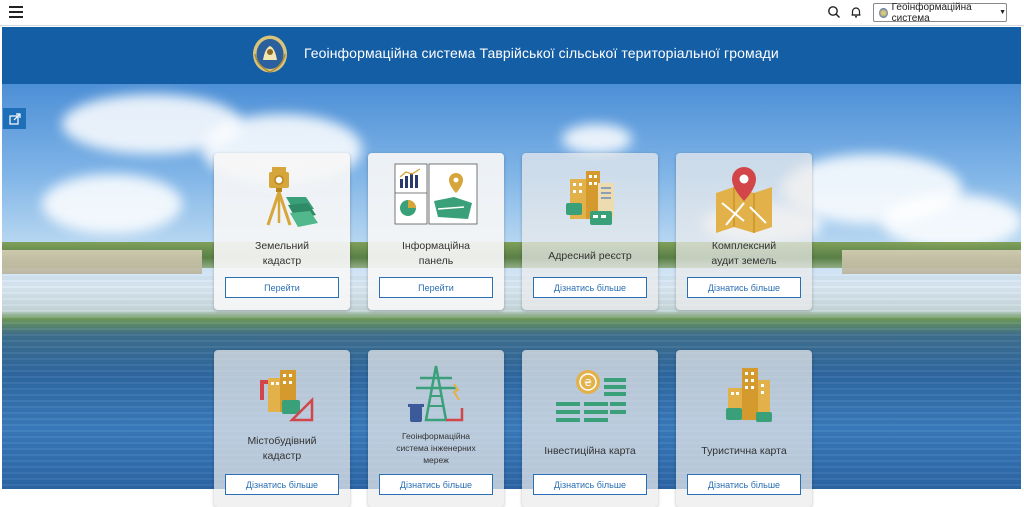 The image size is (1024, 507). I want to click on card-title-line: система інженерних, so click(436, 448).